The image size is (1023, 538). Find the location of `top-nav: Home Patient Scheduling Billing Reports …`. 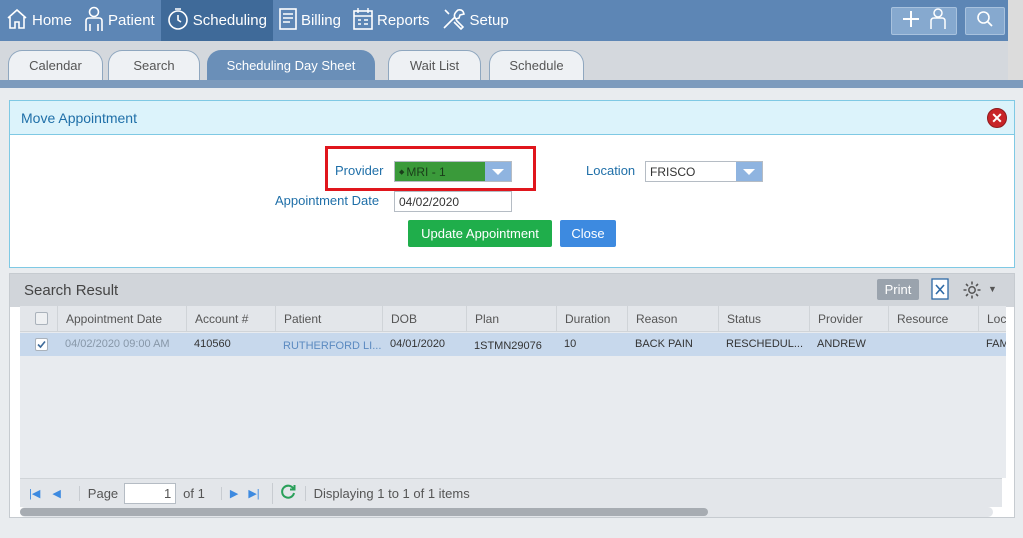

top-nav: Home Patient Scheduling Billing Reports … is located at coordinates (504, 20).